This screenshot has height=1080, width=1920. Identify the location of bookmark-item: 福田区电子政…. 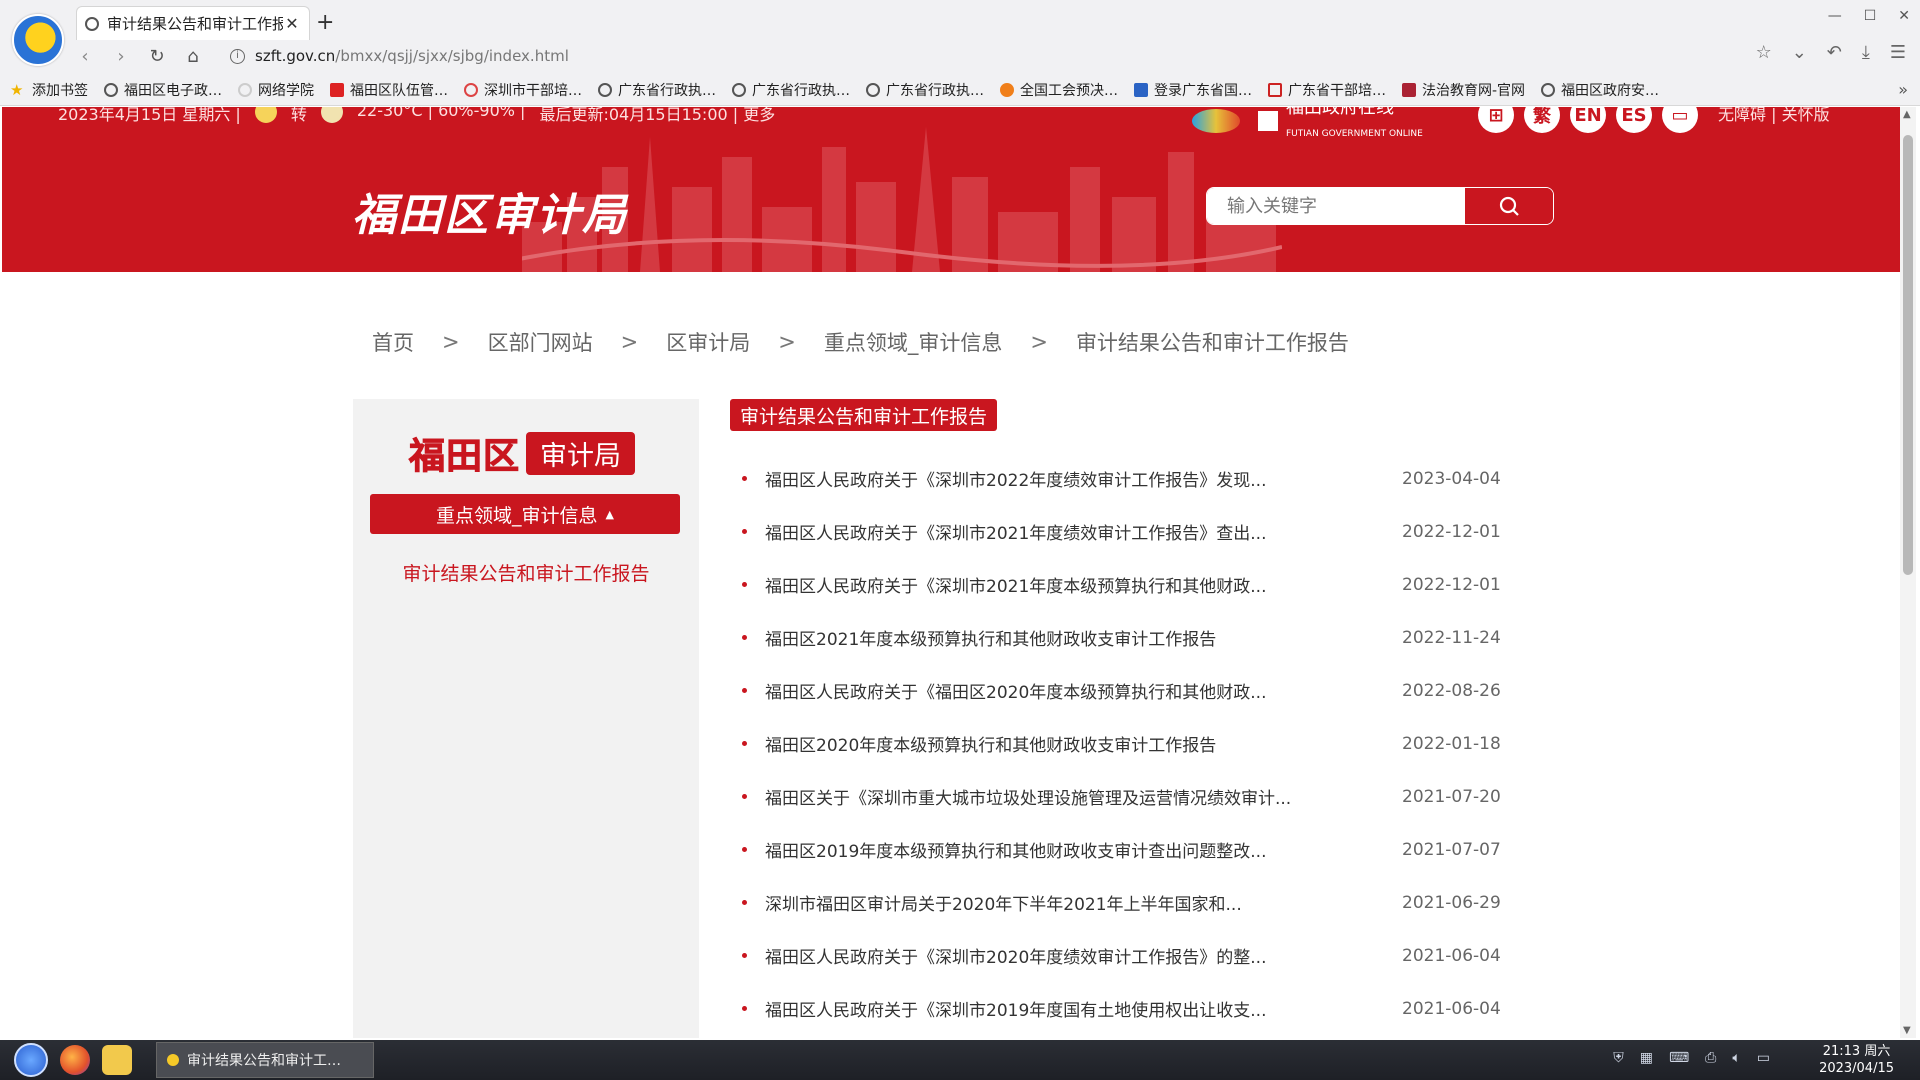
(163, 90).